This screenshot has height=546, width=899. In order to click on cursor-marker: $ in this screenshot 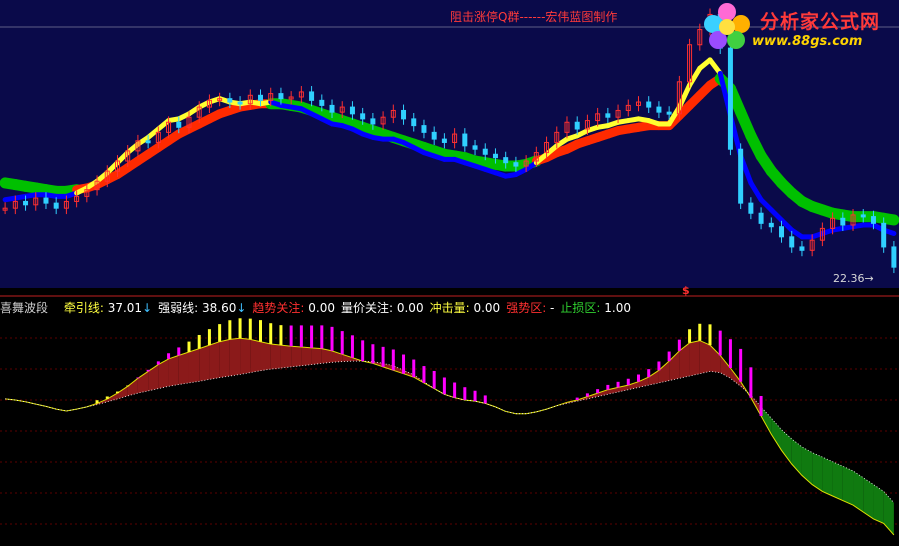, I will do `click(686, 290)`.